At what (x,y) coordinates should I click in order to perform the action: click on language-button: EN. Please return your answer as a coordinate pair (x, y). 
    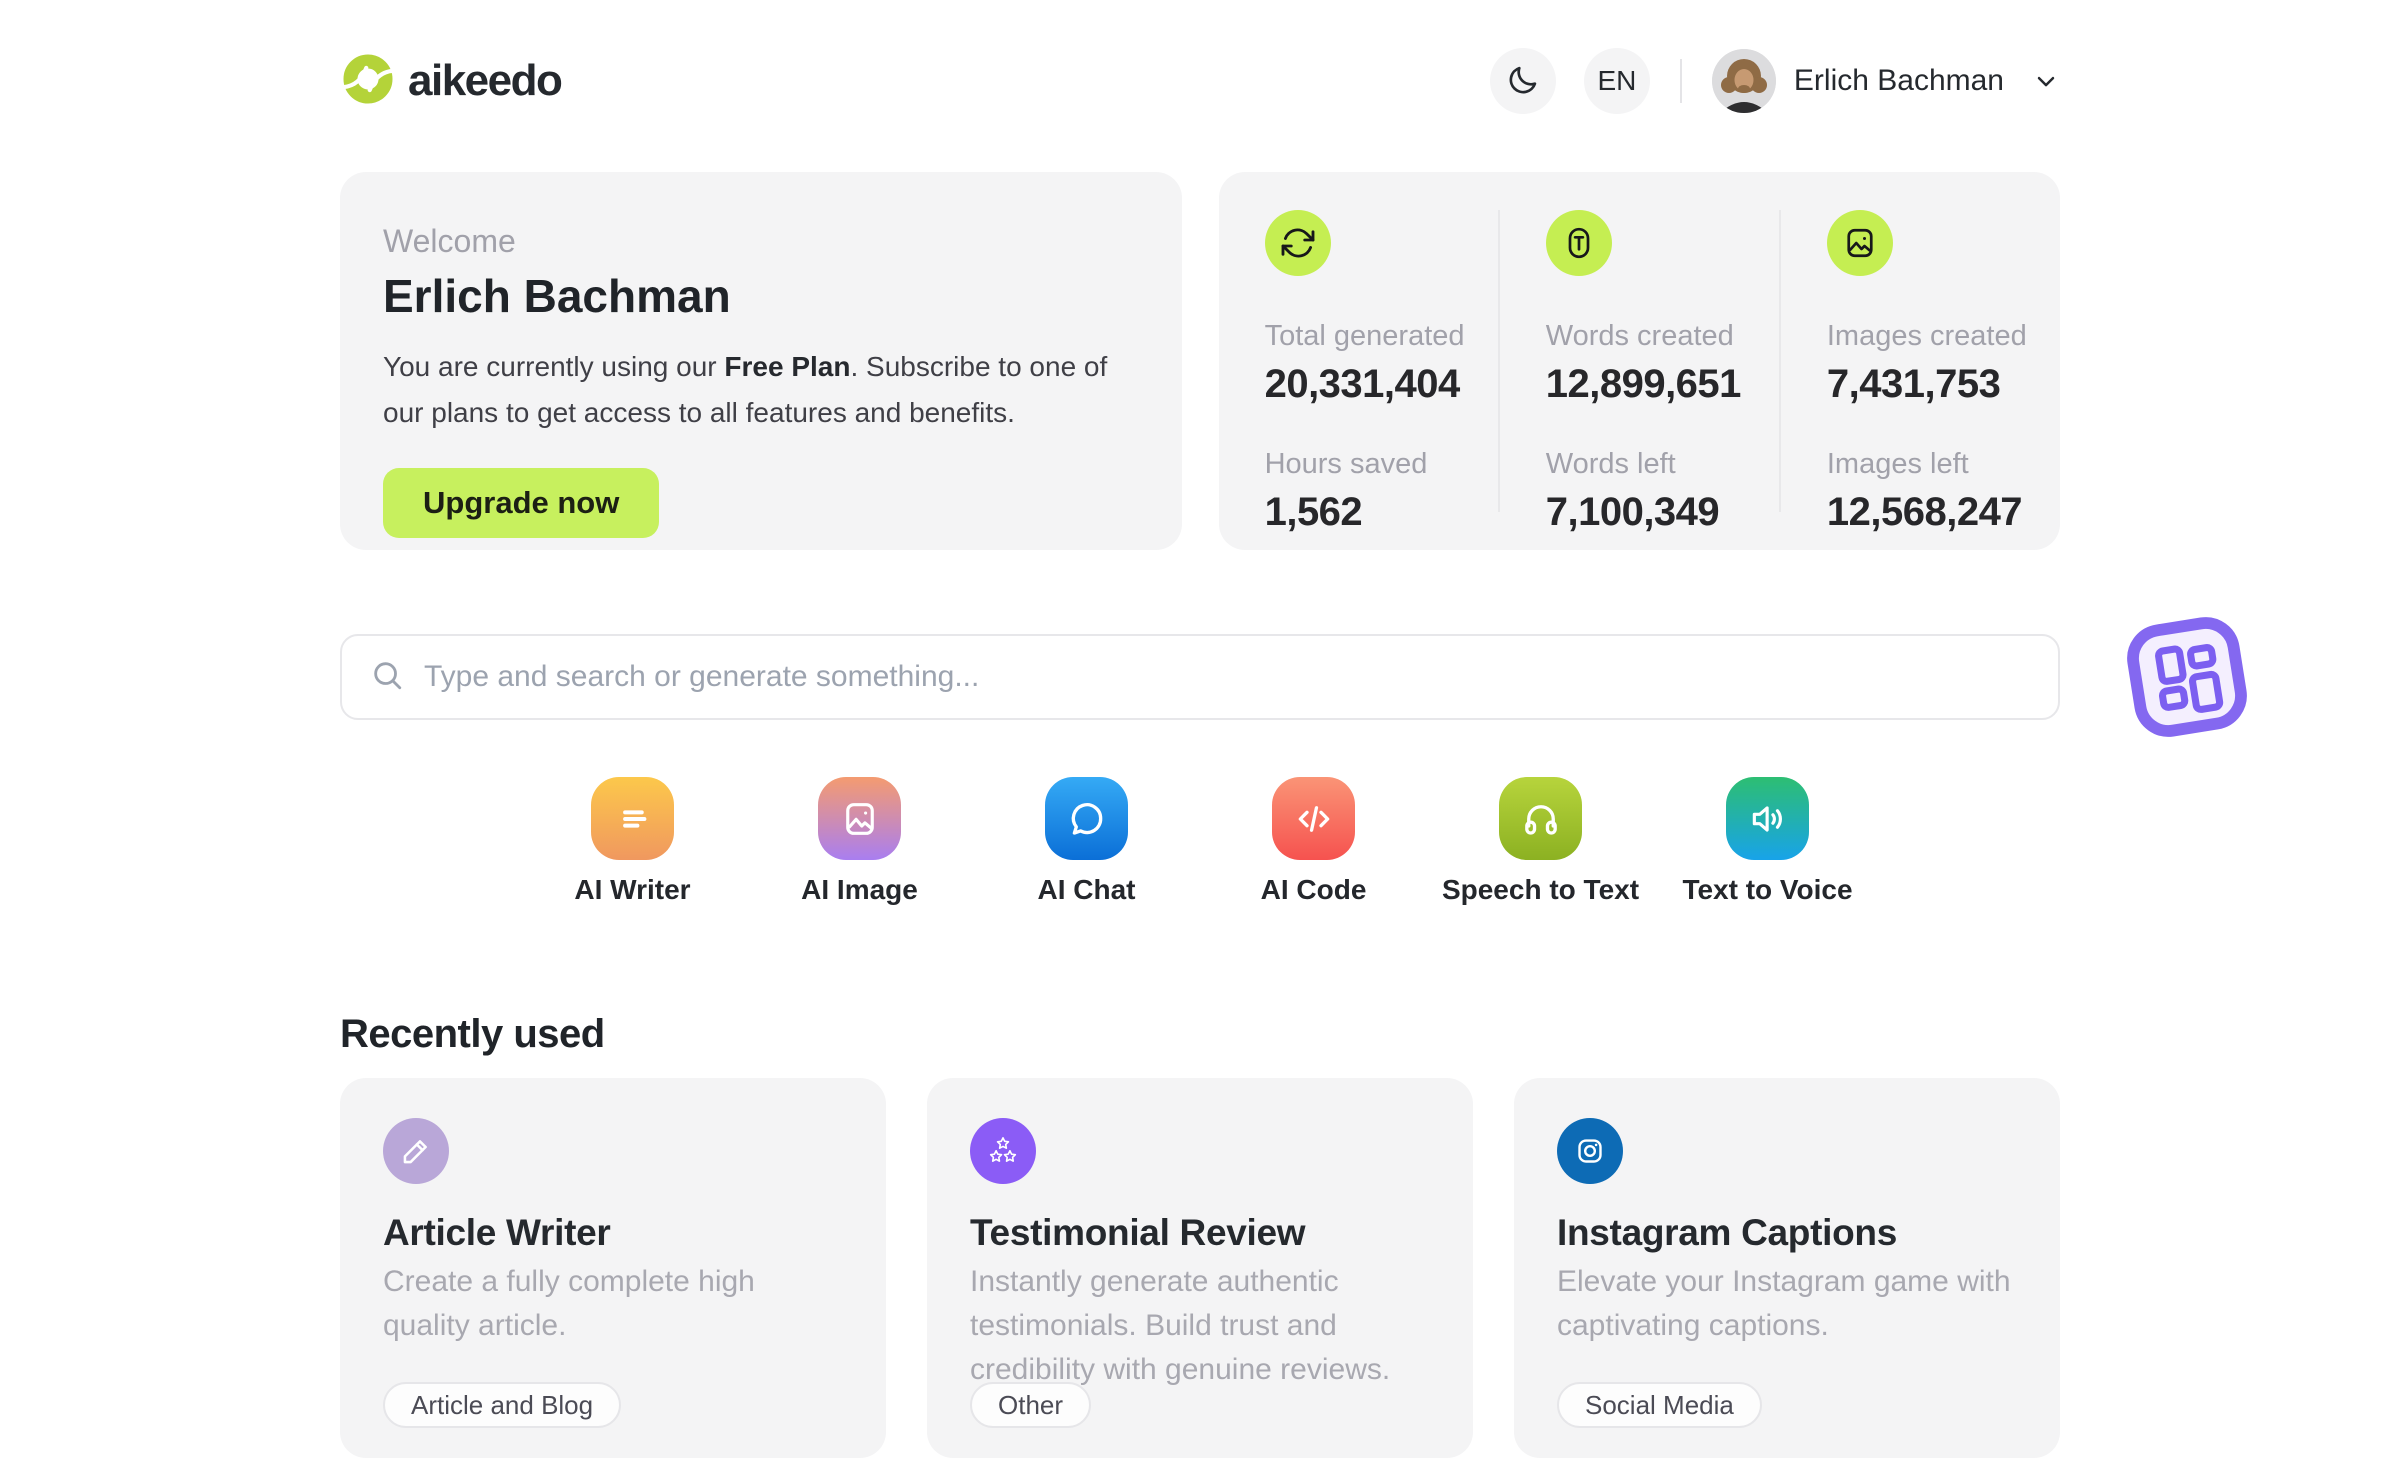
    Looking at the image, I should click on (1616, 81).